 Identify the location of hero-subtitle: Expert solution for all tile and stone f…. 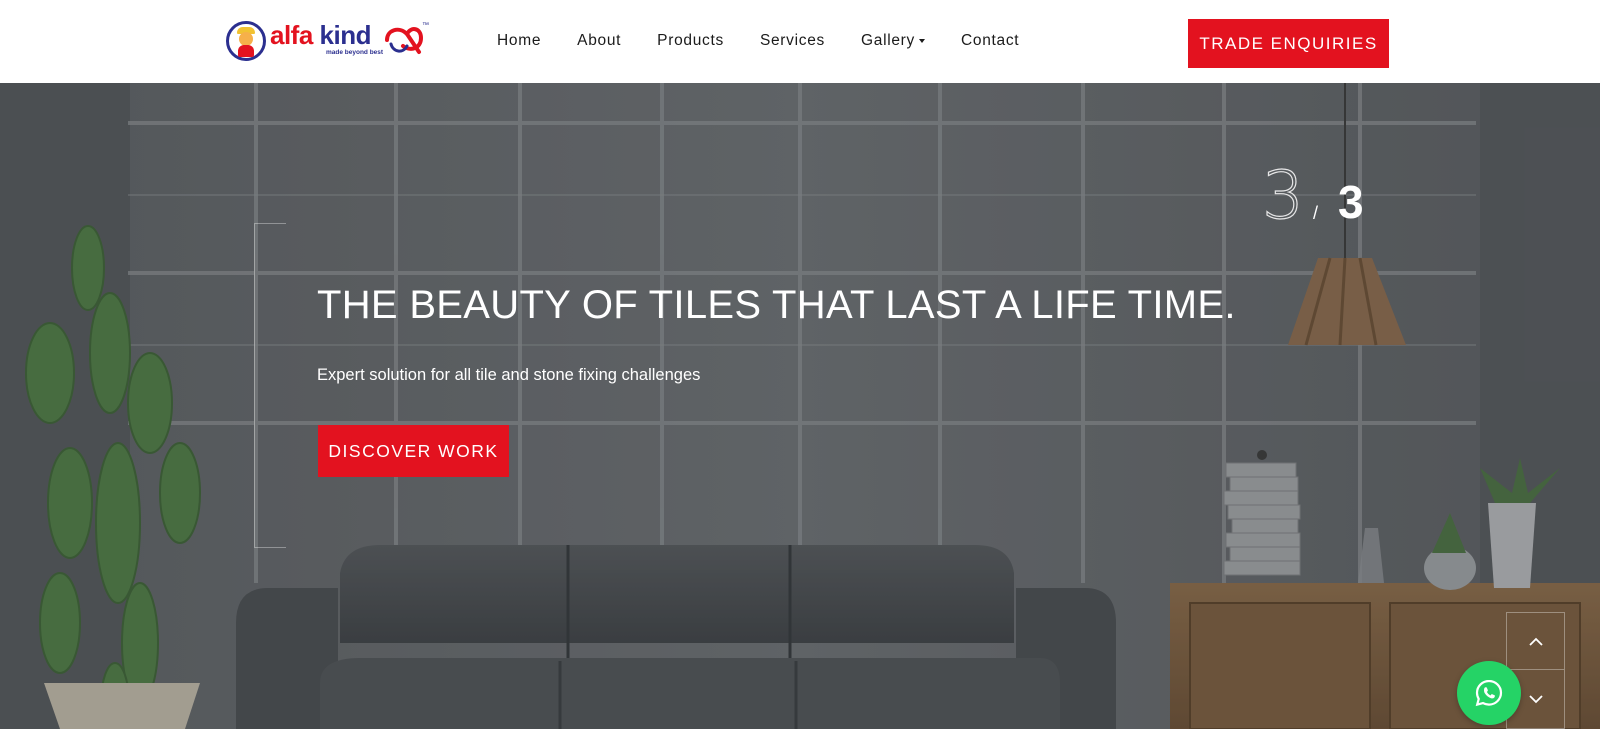
(509, 375).